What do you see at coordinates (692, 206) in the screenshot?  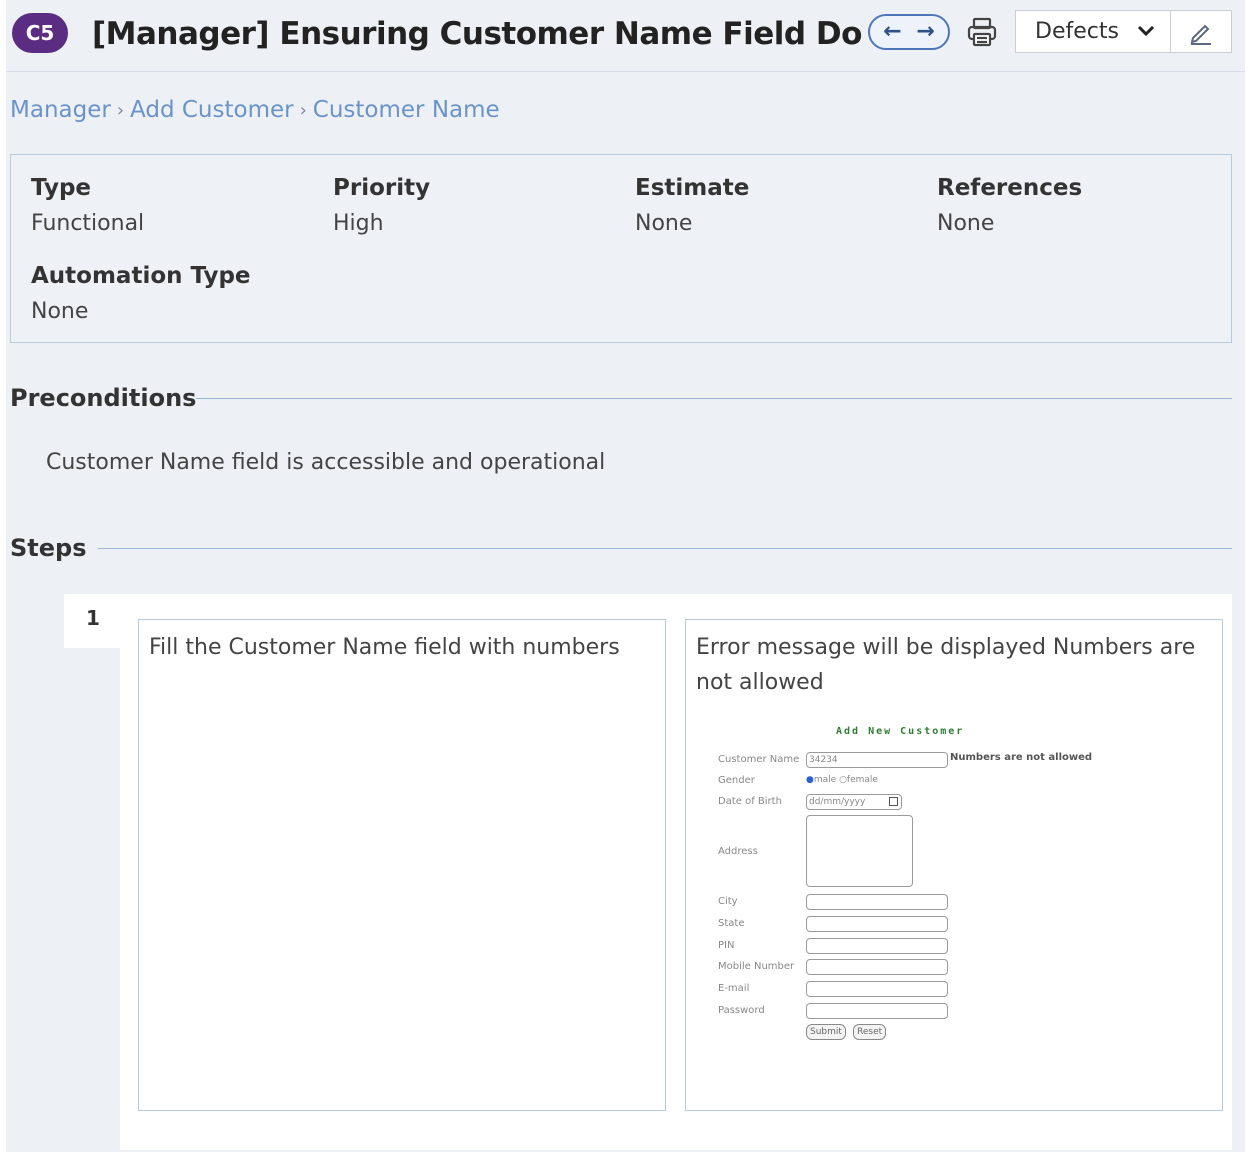 I see `property-estimate: Estimate None` at bounding box center [692, 206].